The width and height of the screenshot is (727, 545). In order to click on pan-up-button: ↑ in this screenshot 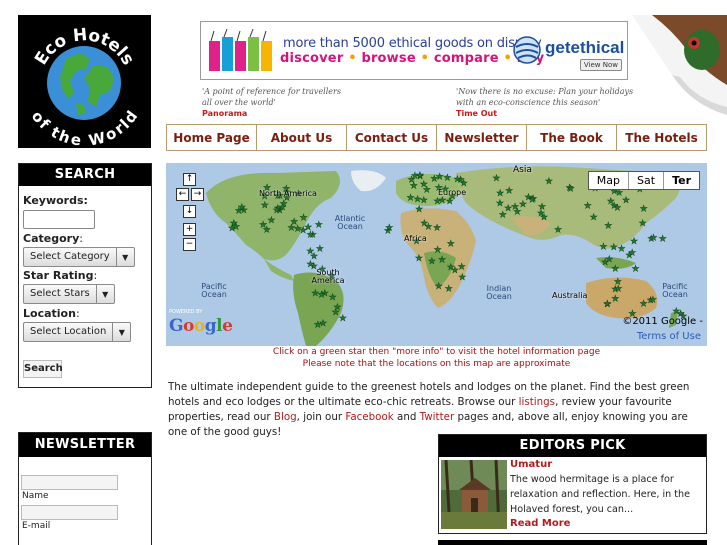, I will do `click(189, 179)`.